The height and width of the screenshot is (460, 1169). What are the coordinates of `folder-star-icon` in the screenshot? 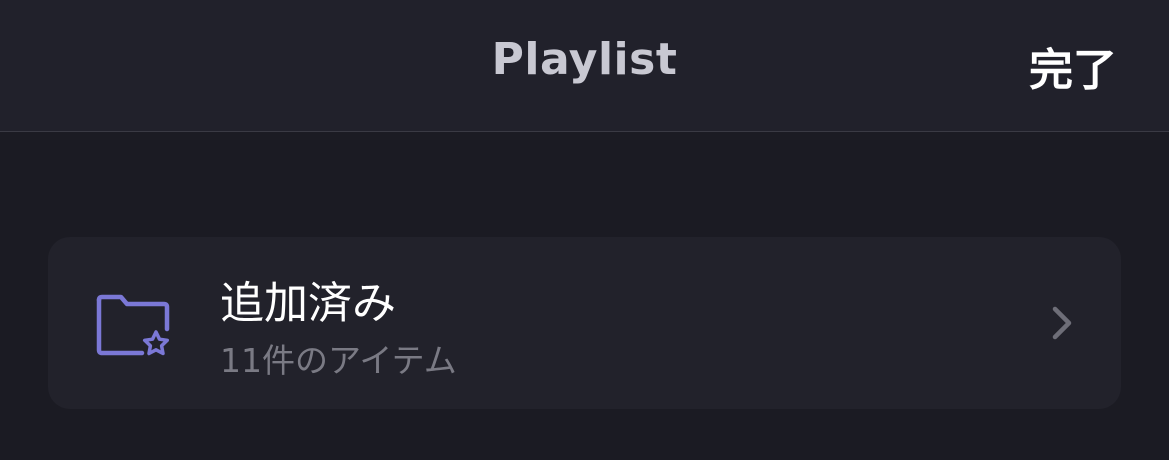 It's located at (133, 325).